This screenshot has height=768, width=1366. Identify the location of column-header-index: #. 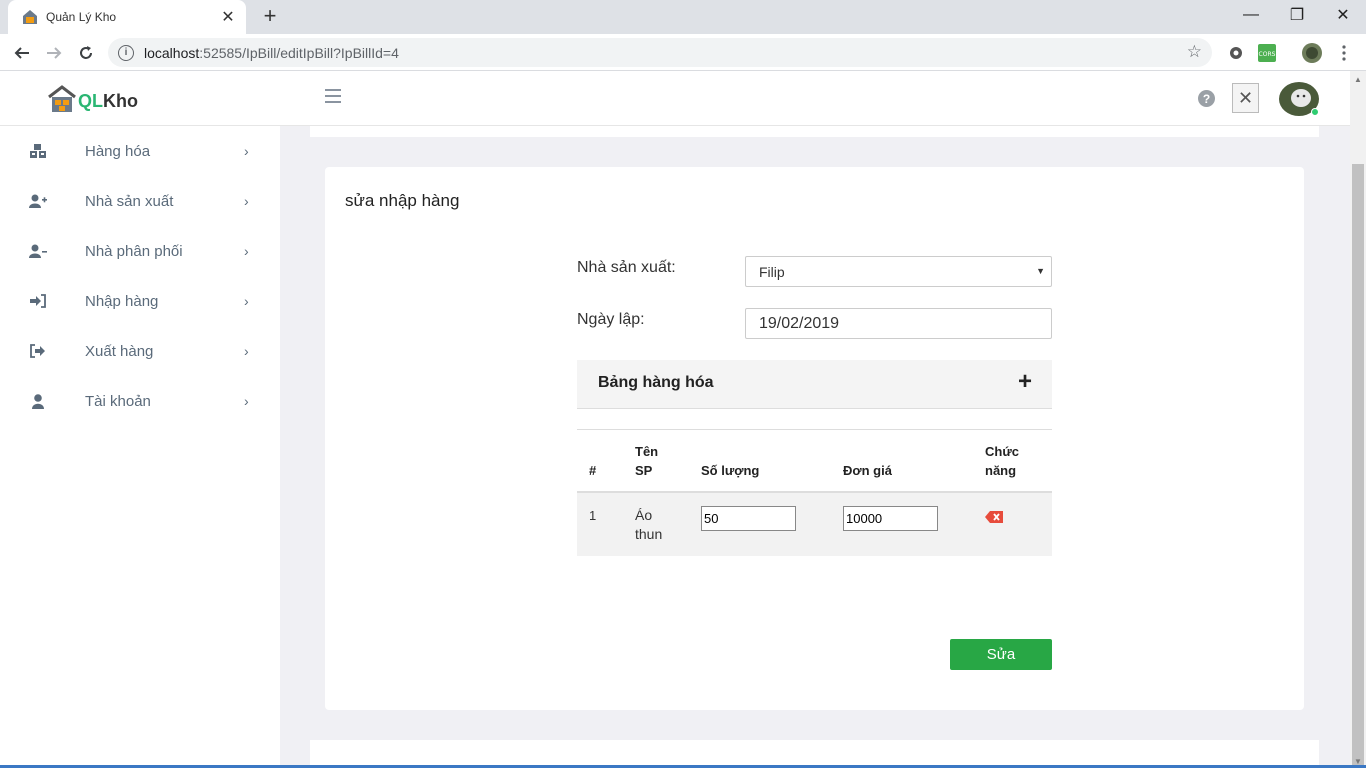
(593, 470).